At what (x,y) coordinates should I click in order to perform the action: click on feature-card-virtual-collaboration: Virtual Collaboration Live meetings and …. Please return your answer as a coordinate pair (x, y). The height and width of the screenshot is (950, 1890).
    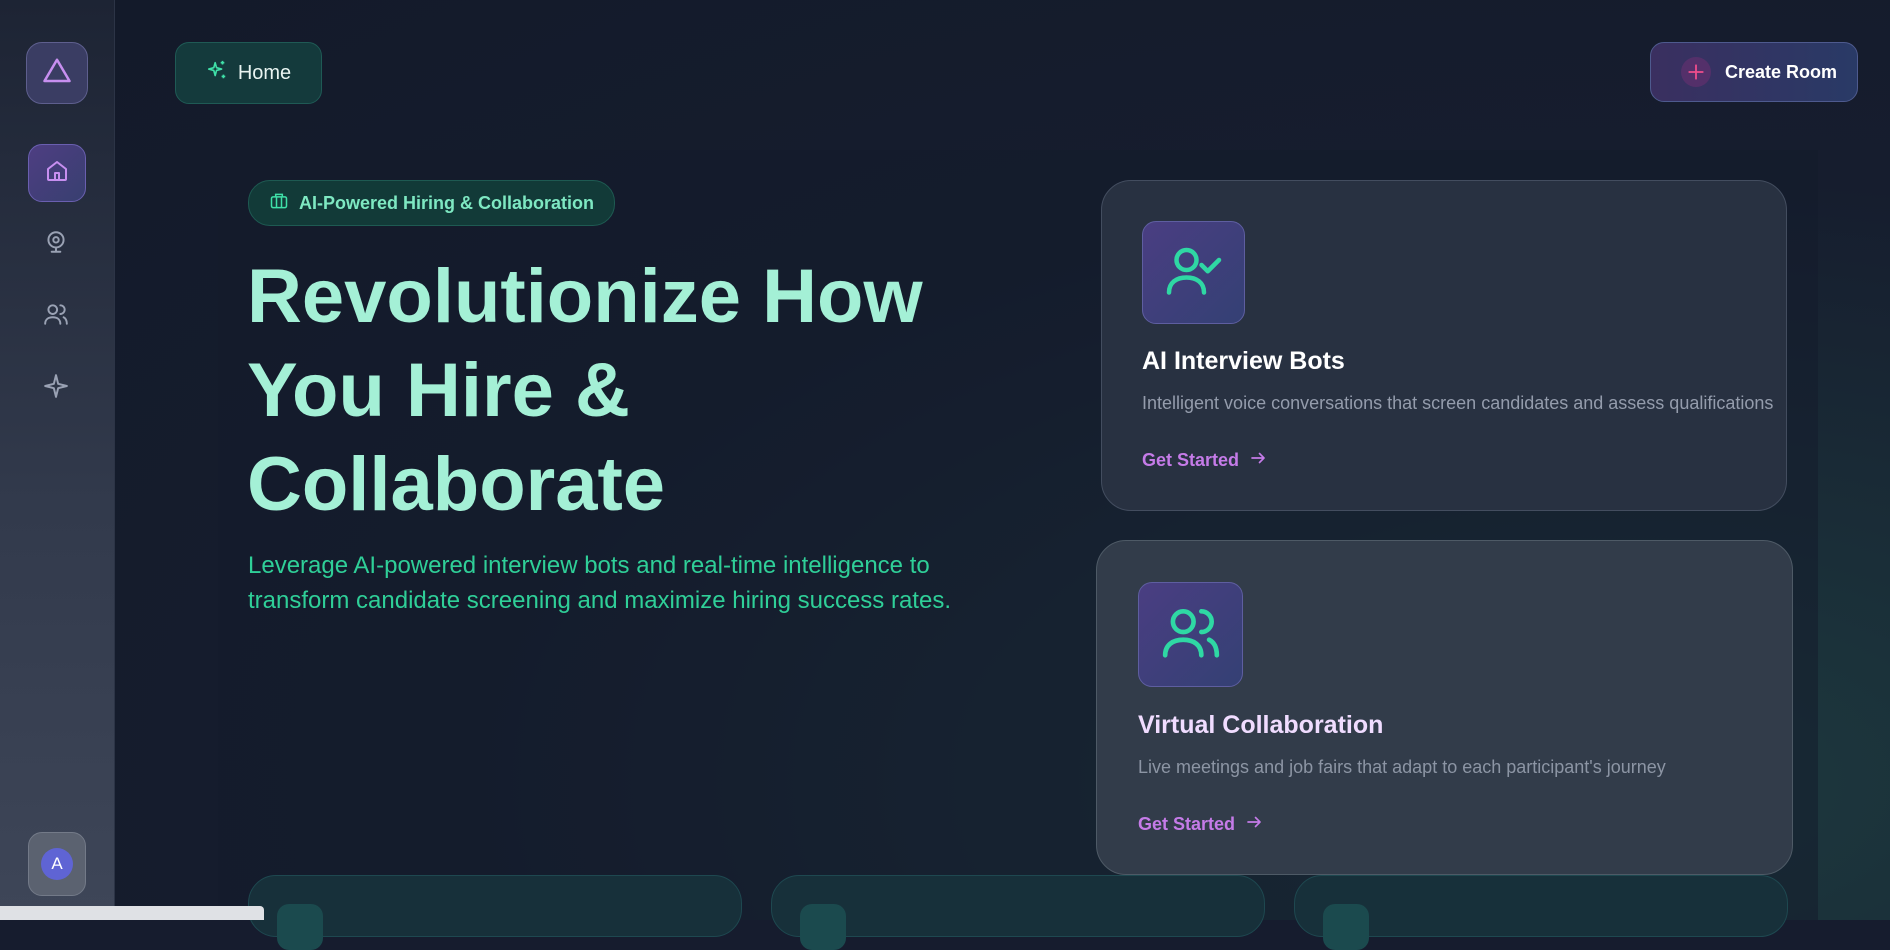
    Looking at the image, I should click on (1444, 707).